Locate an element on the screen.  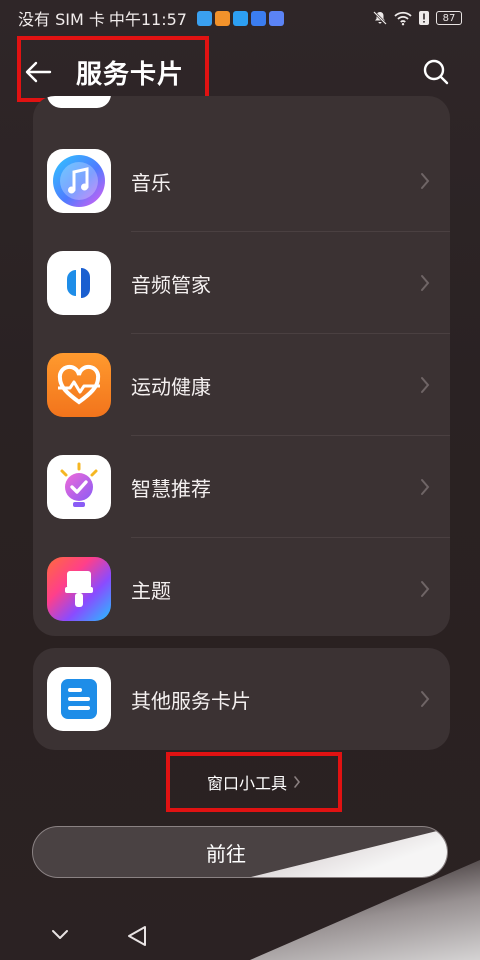
search-icon is located at coordinates (436, 72).